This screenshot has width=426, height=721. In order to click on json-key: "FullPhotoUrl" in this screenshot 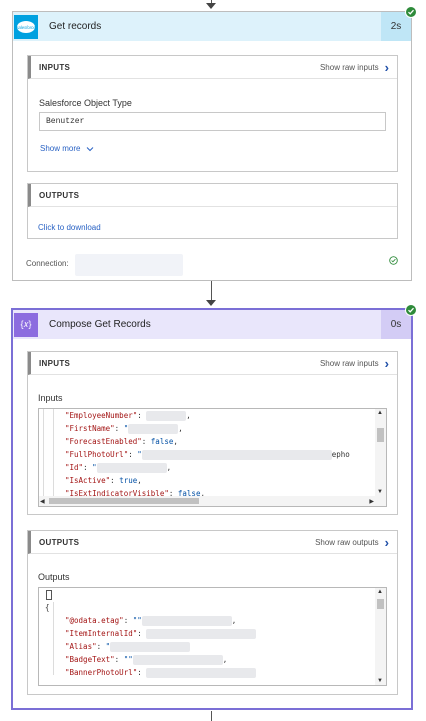, I will do `click(97, 454)`.